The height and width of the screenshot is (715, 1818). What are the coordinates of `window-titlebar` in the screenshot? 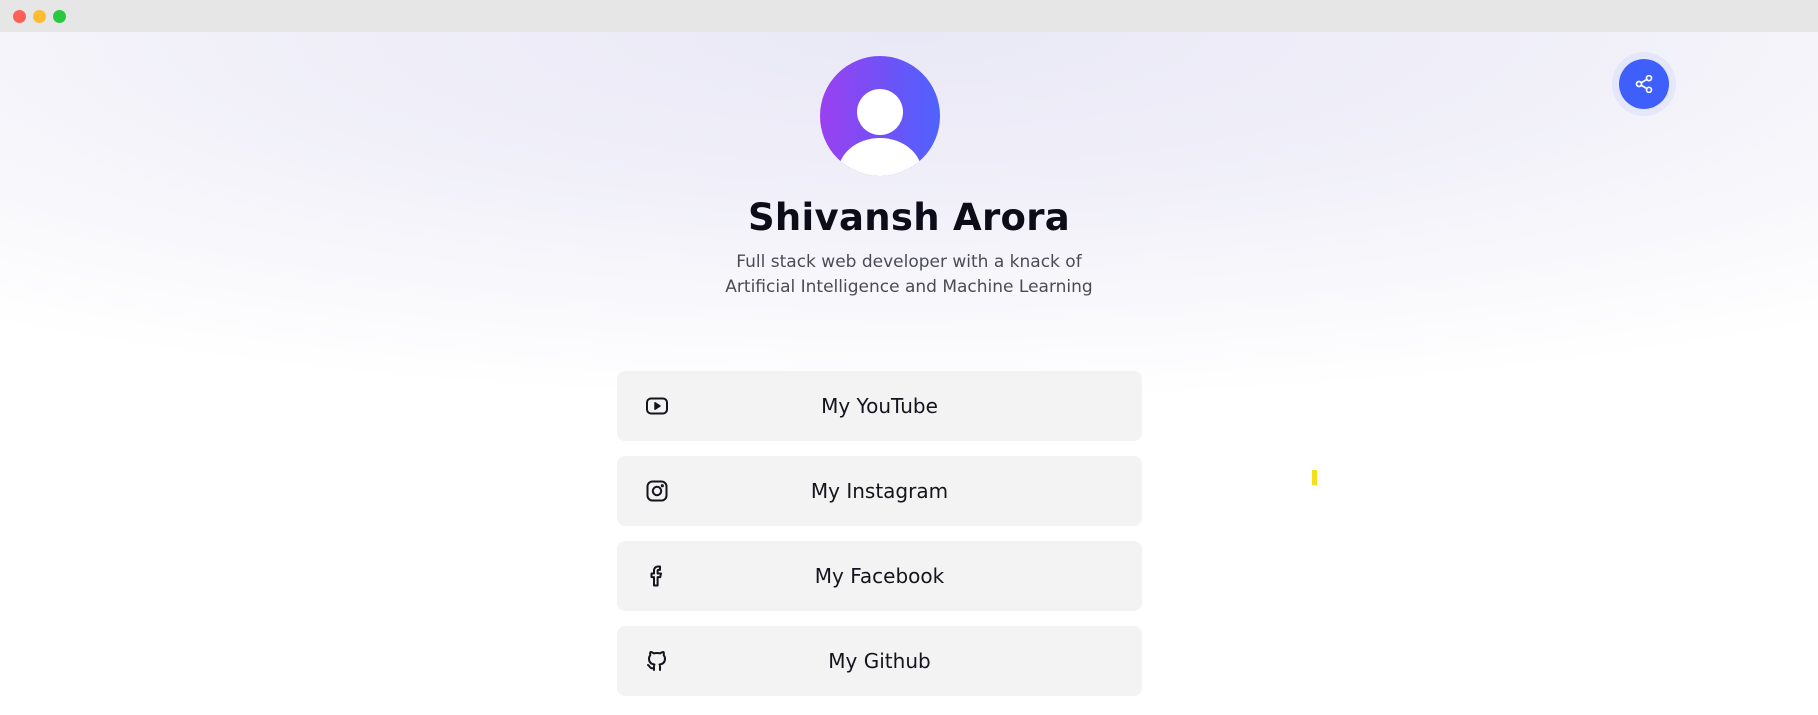 It's located at (909, 16).